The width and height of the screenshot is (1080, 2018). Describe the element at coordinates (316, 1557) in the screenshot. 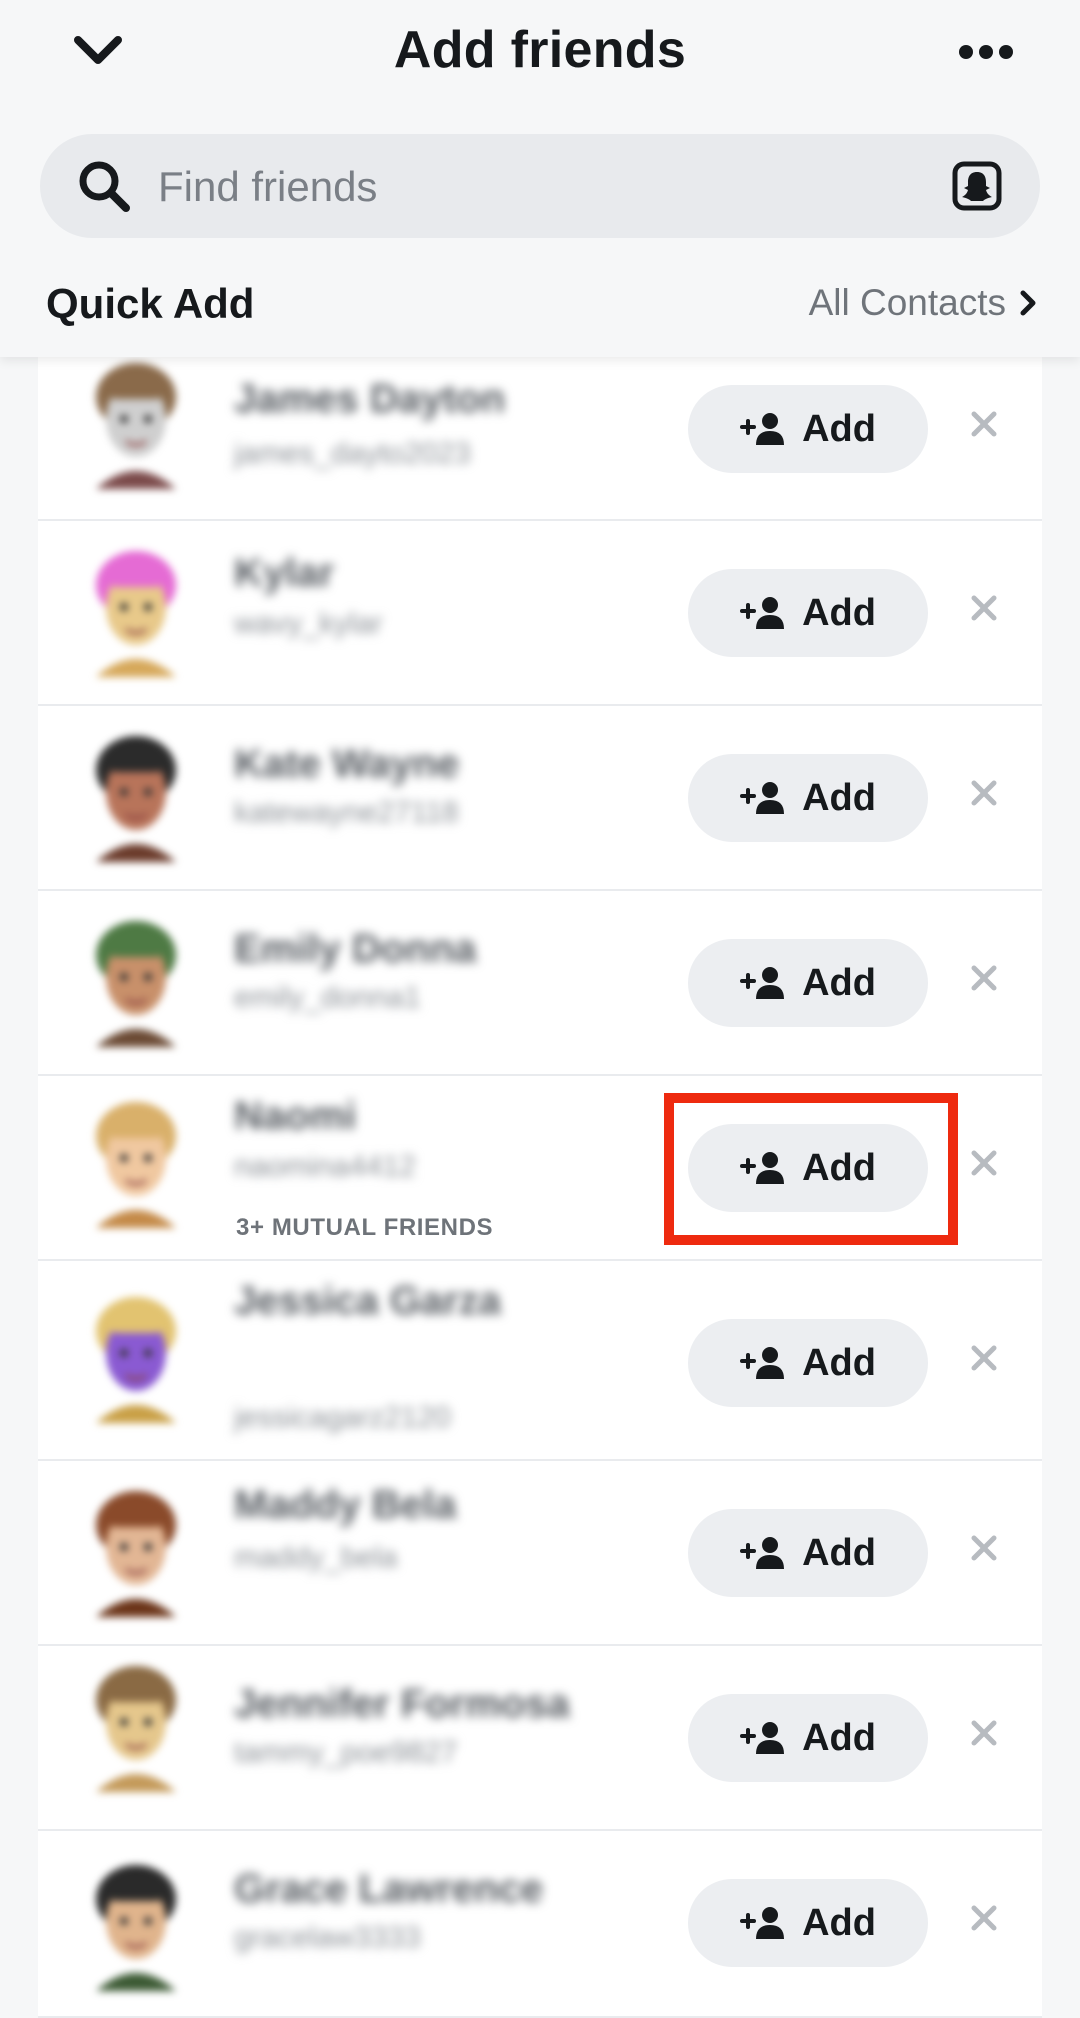

I see `friend-username: maddy_bela` at that location.